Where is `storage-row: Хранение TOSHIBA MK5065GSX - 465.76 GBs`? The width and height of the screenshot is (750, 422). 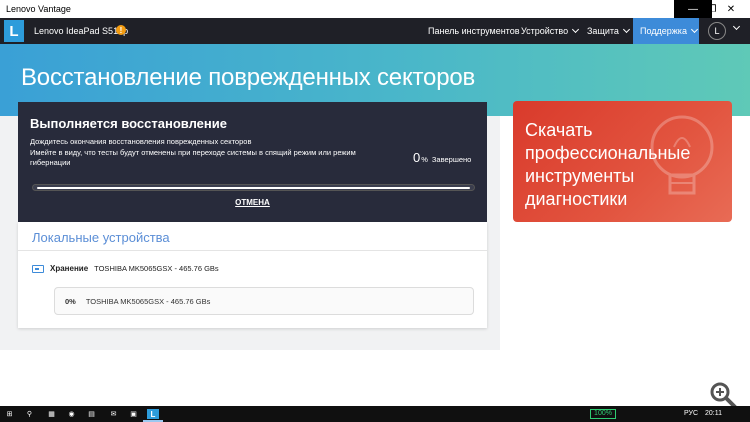
storage-row: Хранение TOSHIBA MK5065GSX - 465.76 GBs is located at coordinates (125, 268).